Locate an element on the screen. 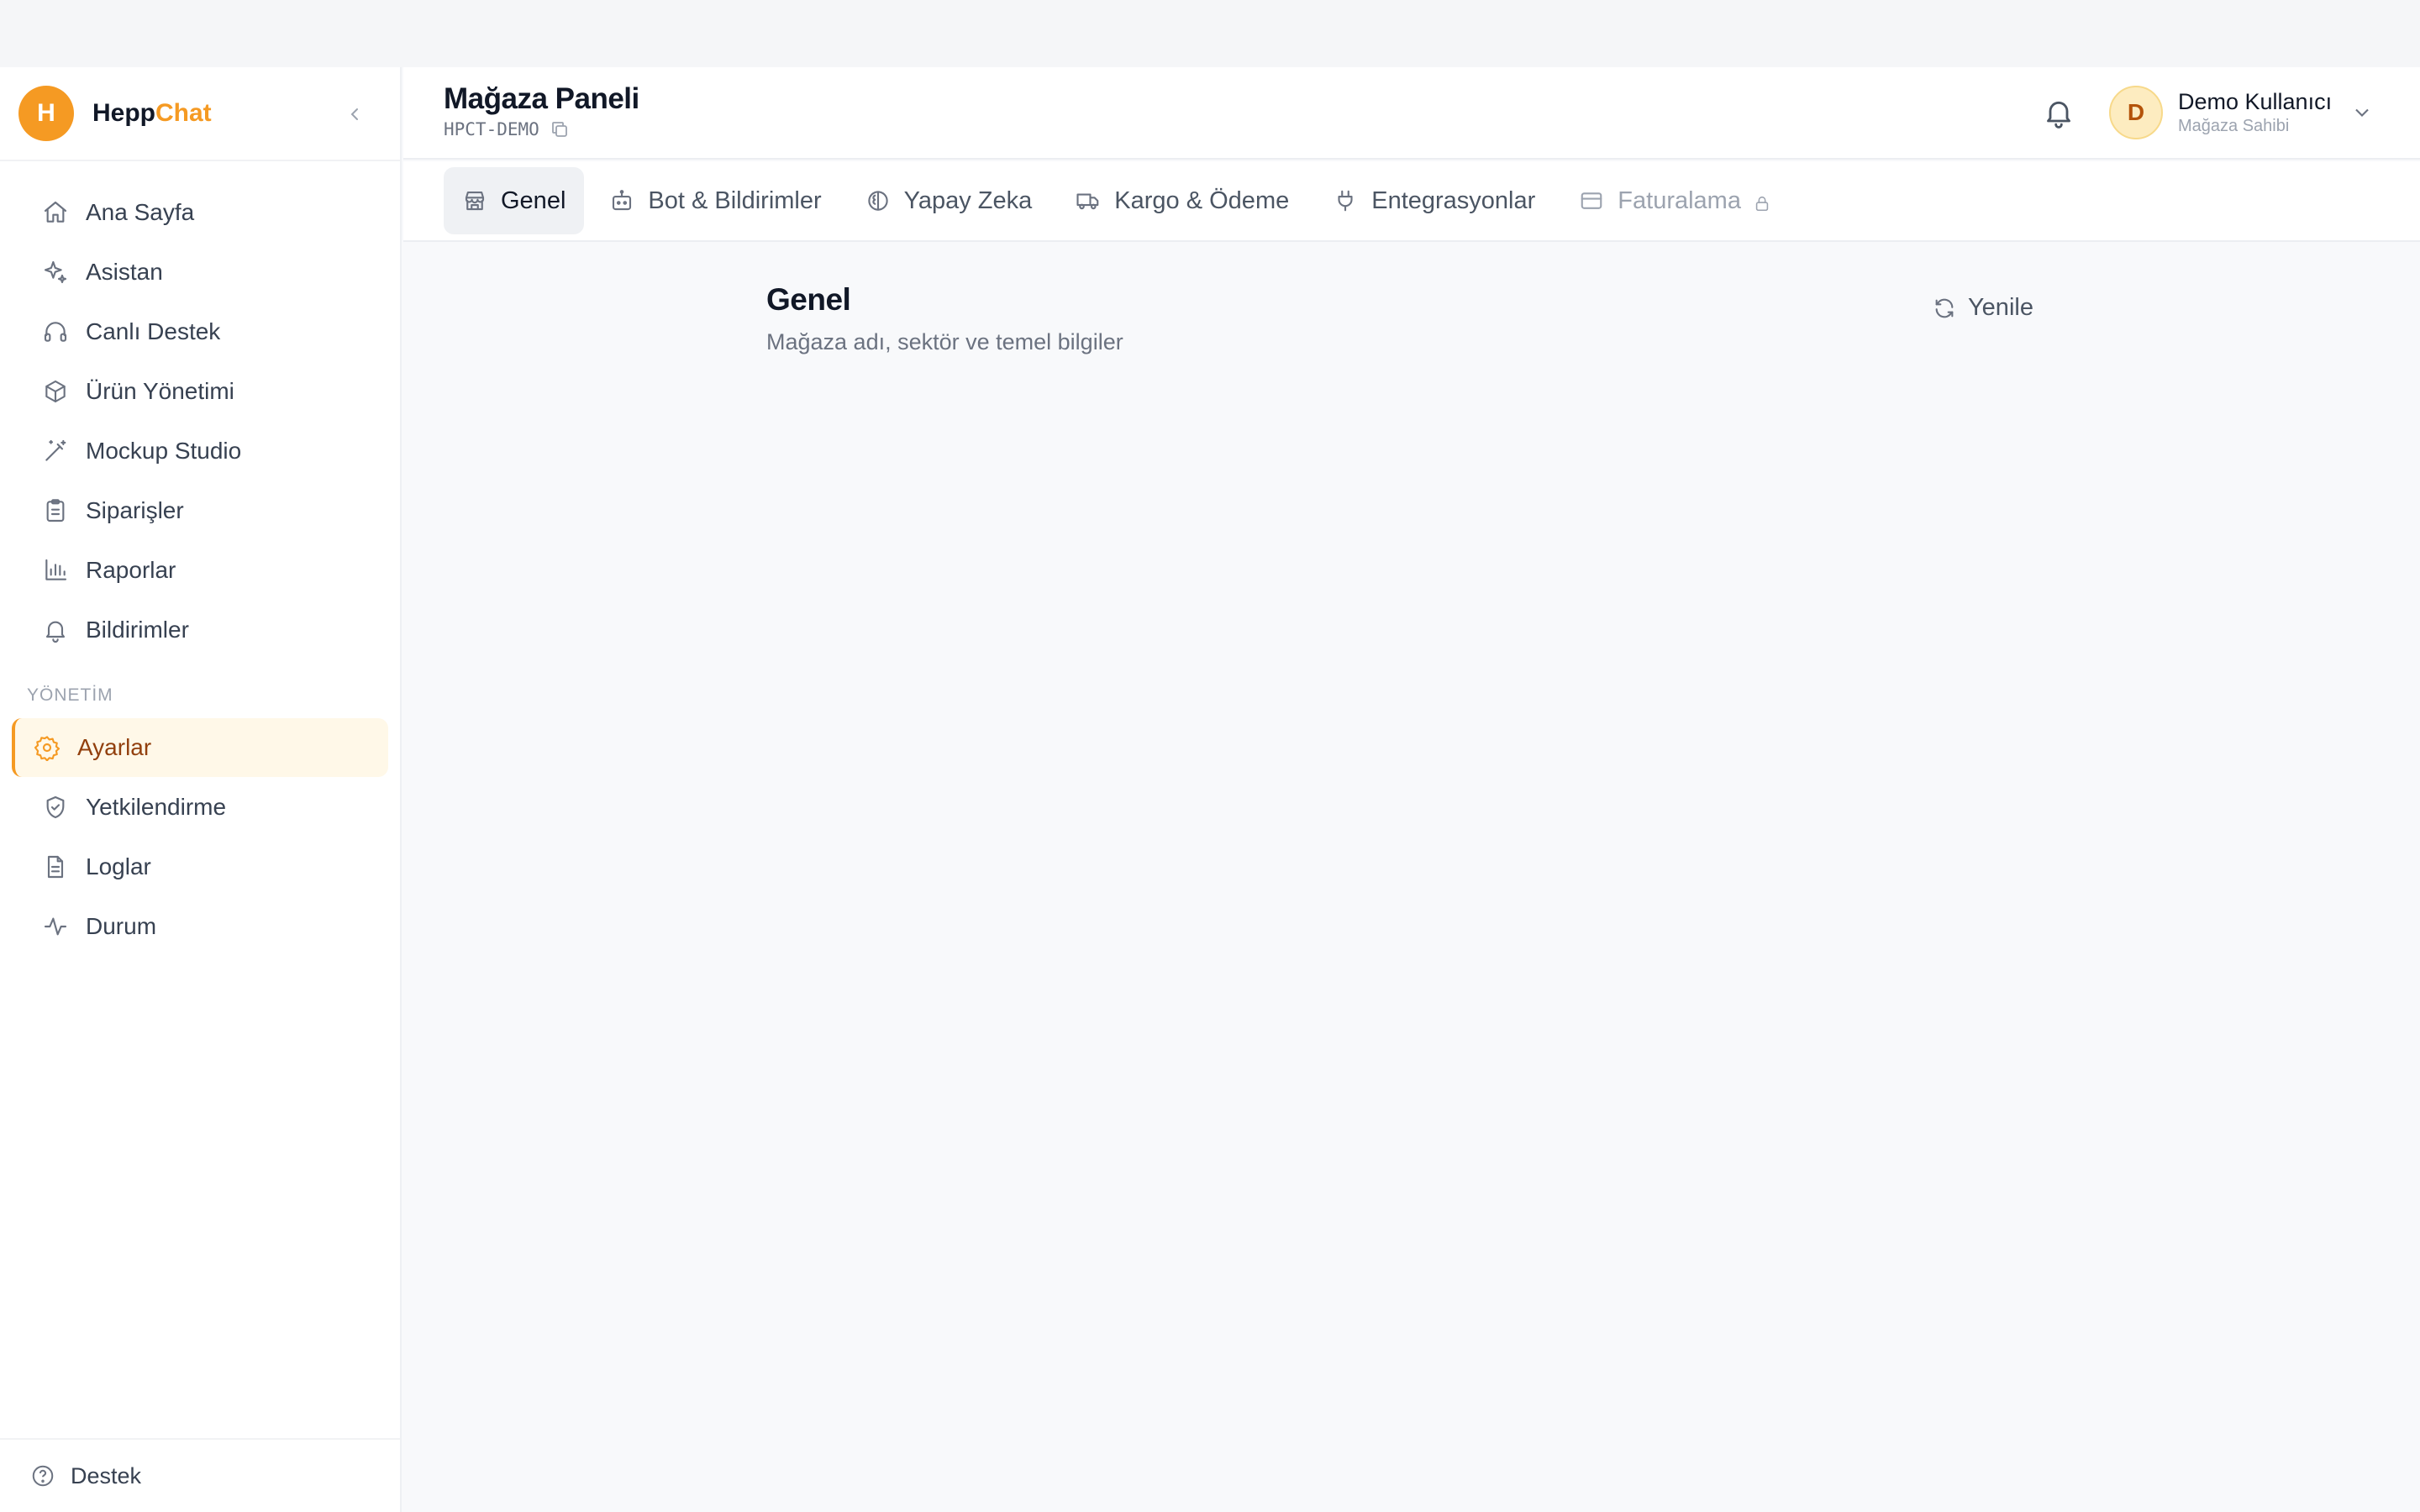 The image size is (2420, 1512). sidebar-item-label: Ana Sayfa is located at coordinates (140, 212).